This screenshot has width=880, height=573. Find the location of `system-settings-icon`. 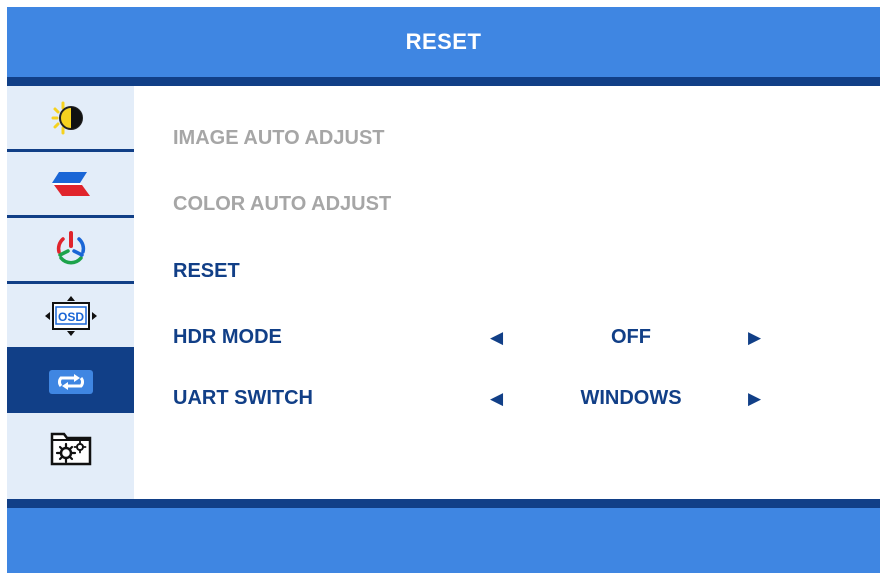

system-settings-icon is located at coordinates (70, 448).